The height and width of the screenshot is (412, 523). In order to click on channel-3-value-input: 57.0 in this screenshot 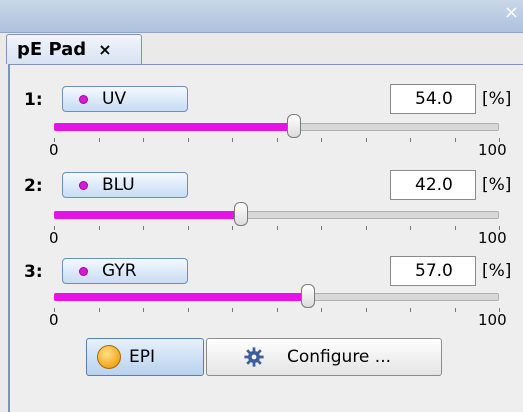, I will do `click(433, 271)`.